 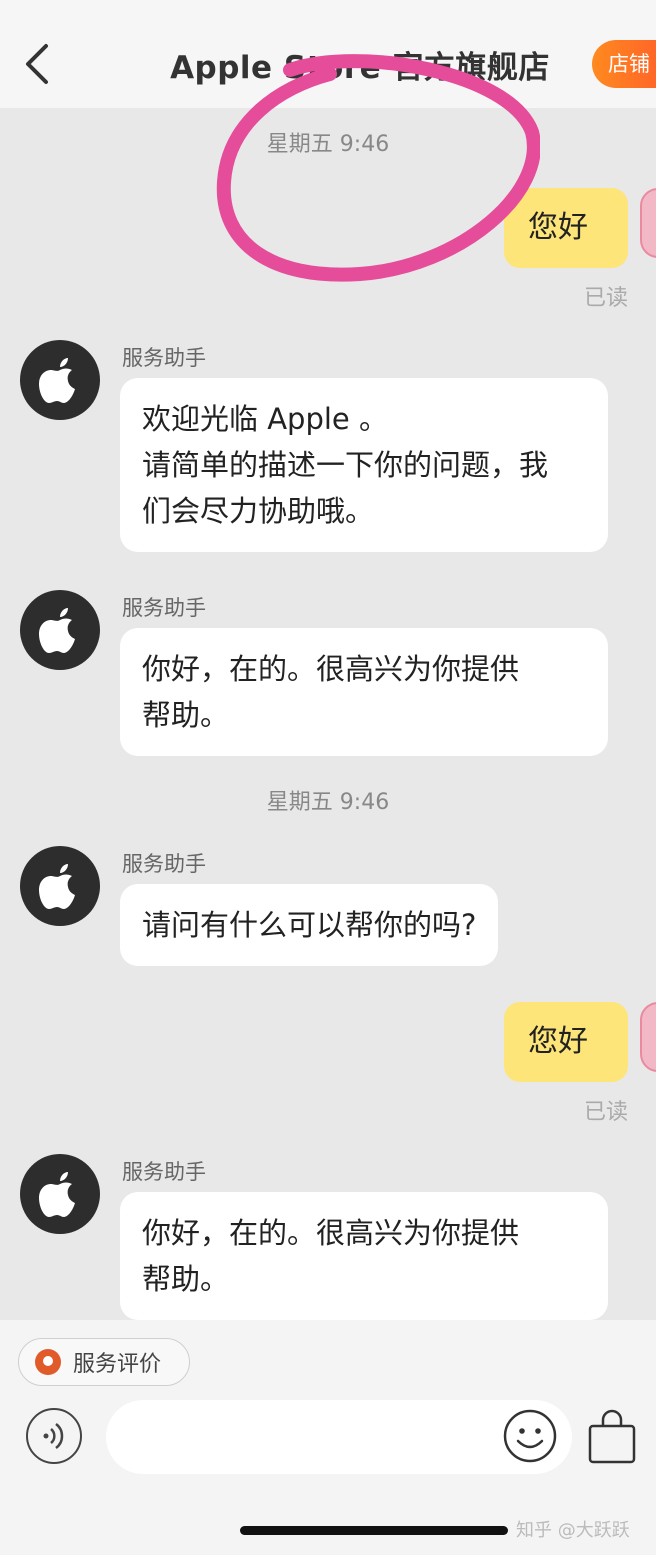 I want to click on chat-header: Apple Store 官方旗舰店 店铺, so click(x=328, y=54).